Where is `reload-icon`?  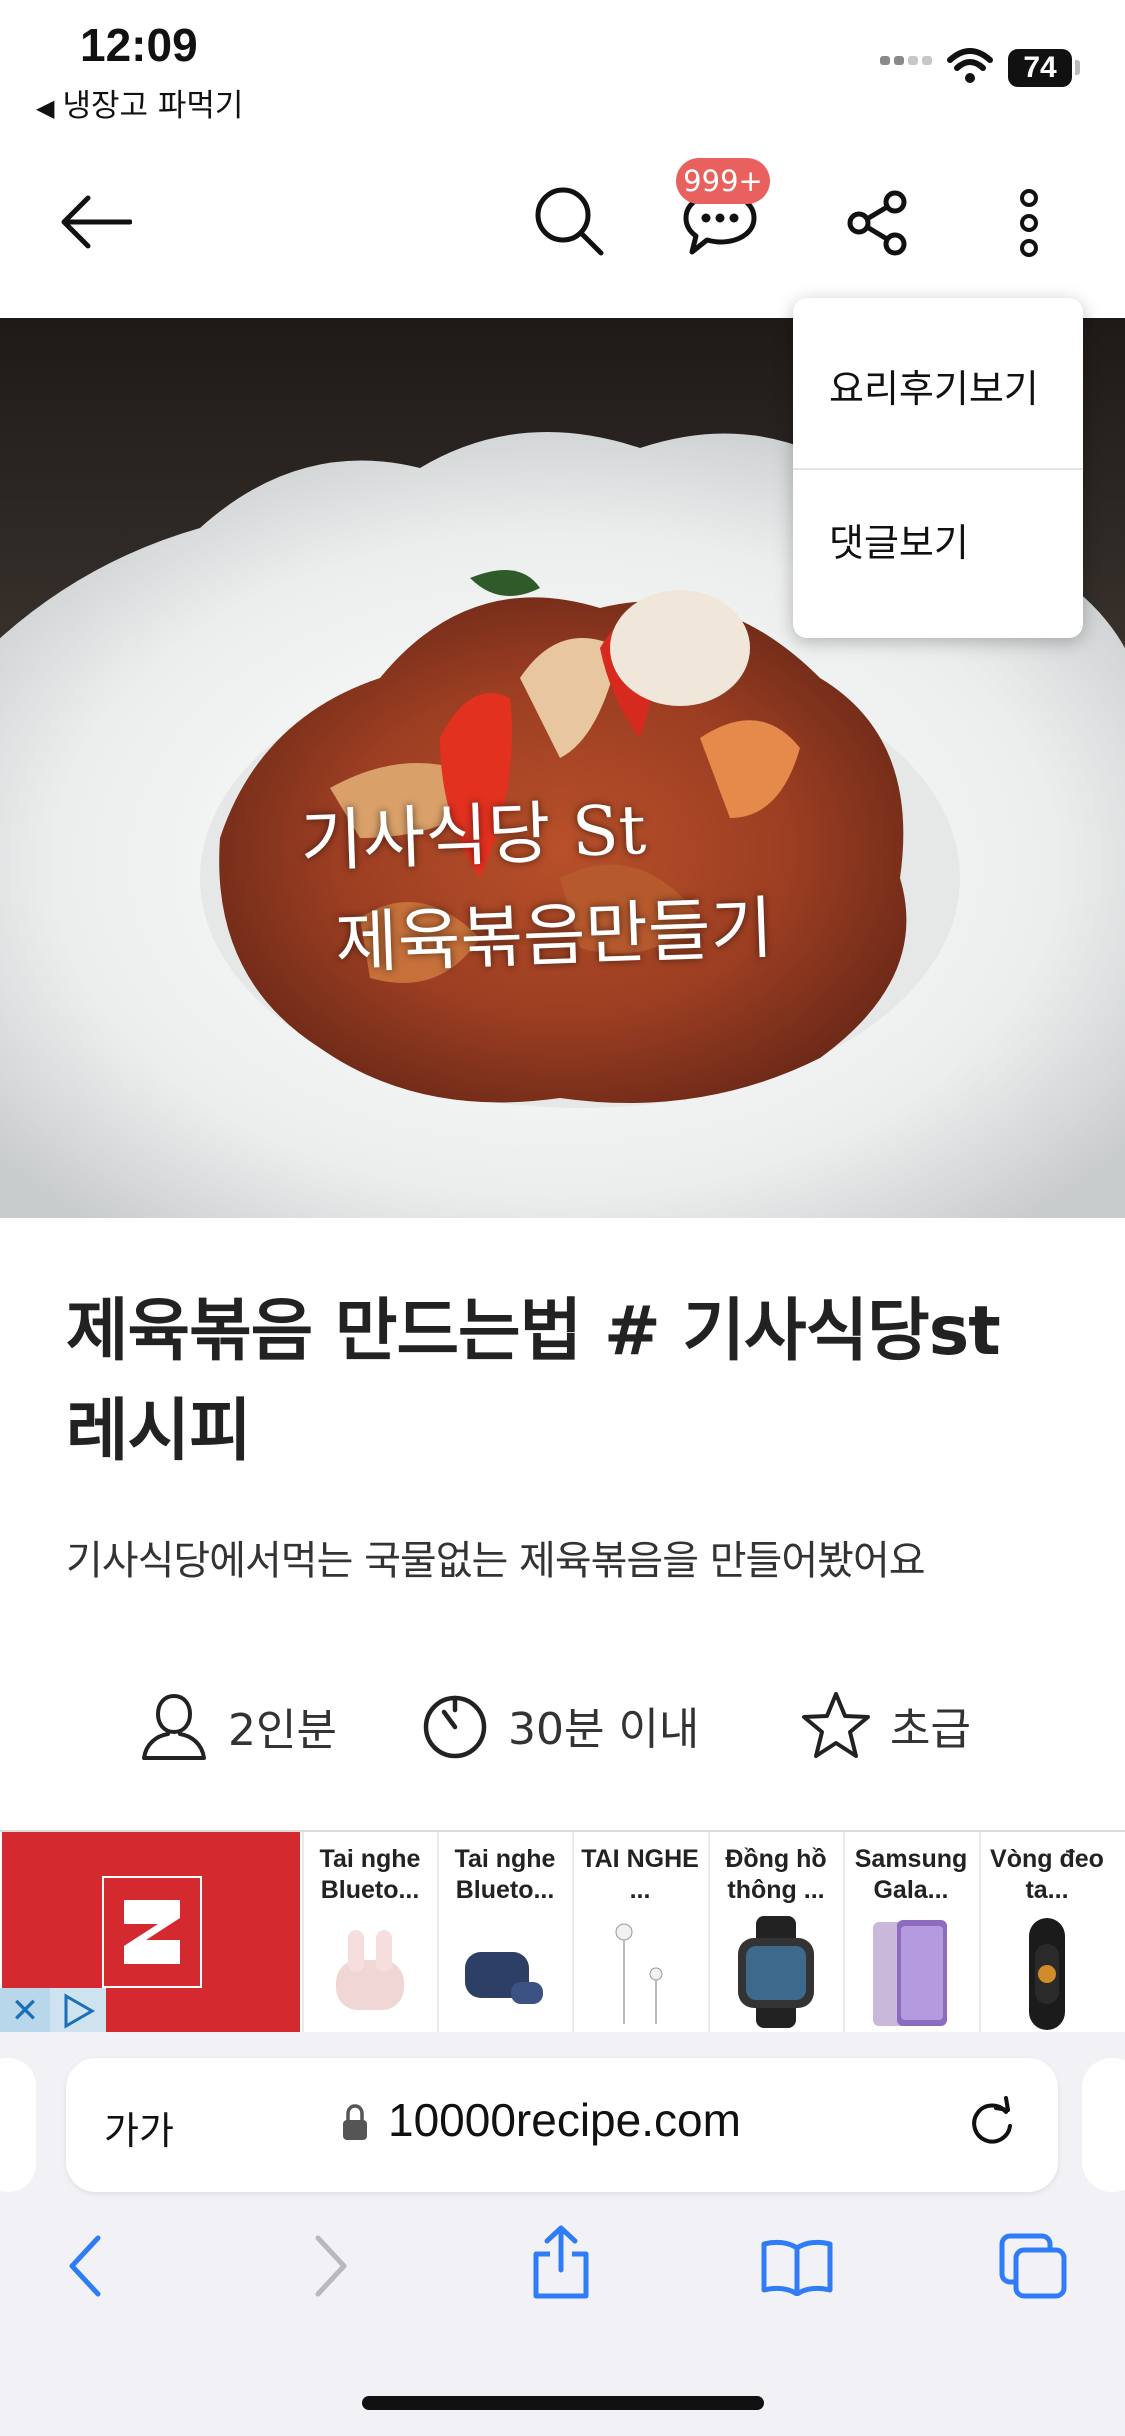 reload-icon is located at coordinates (992, 2122).